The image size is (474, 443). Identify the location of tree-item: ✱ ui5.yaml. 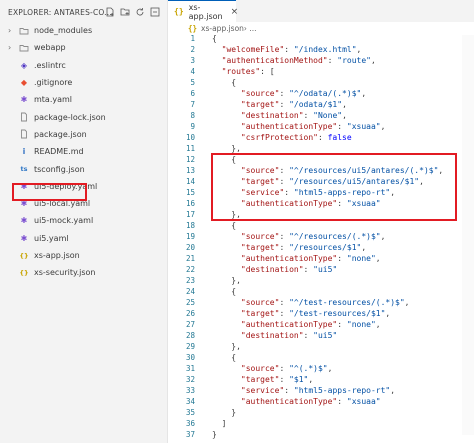
(83, 238).